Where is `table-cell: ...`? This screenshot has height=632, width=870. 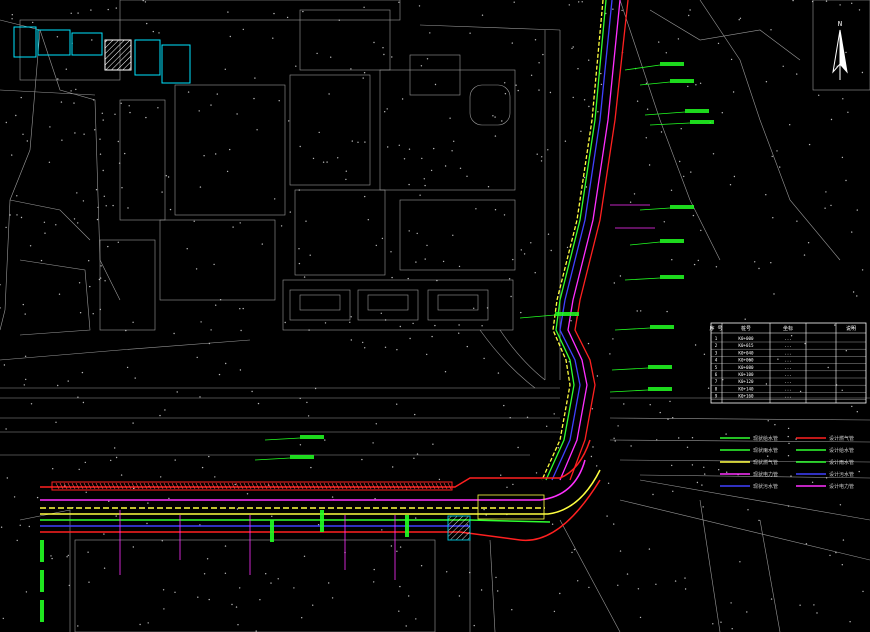
table-cell: ... is located at coordinates (788, 396).